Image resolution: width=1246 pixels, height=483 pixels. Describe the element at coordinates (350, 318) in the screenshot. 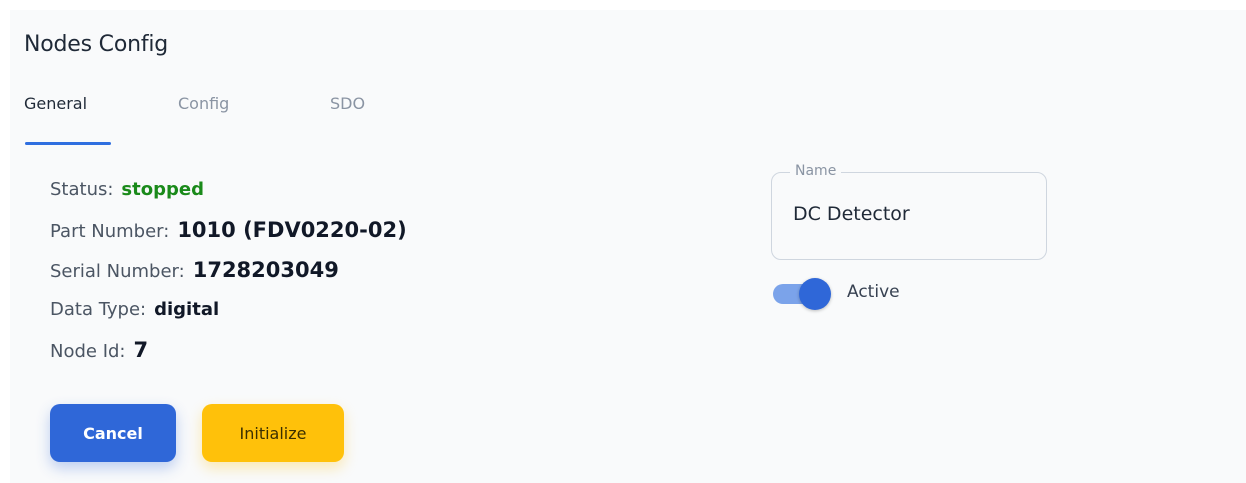

I see `data-type-row: Data Type: digital` at that location.